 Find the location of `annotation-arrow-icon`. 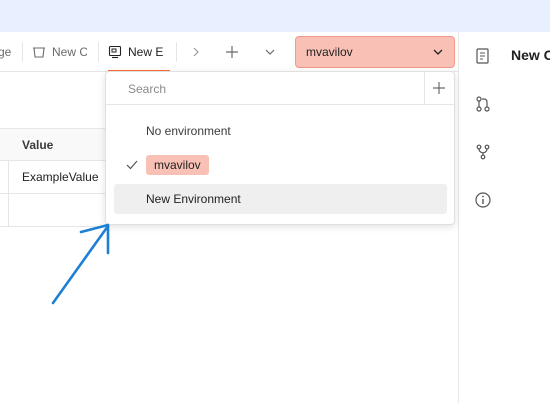

annotation-arrow-icon is located at coordinates (80, 264).